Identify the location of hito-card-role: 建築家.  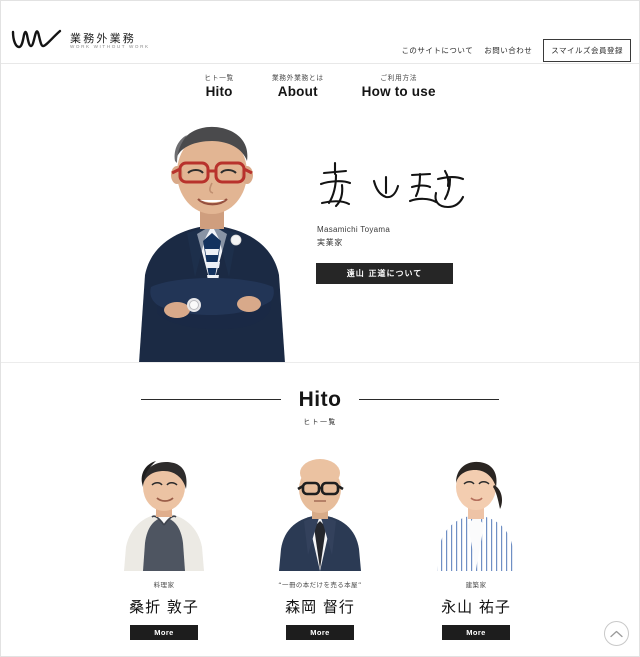
(476, 585).